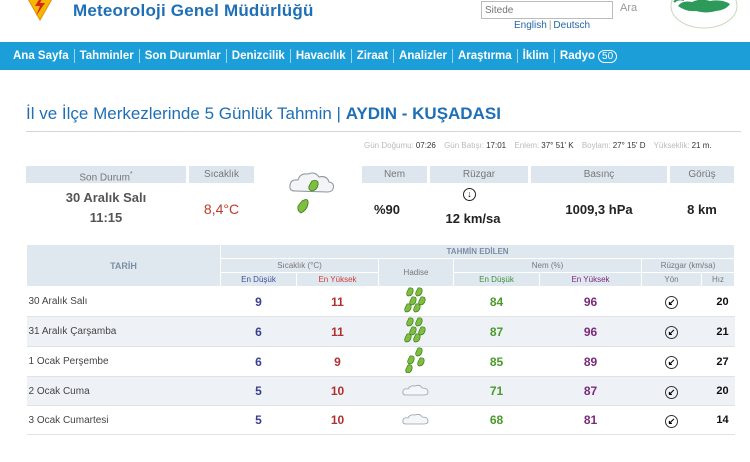 Image resolution: width=750 pixels, height=462 pixels. What do you see at coordinates (183, 56) in the screenshot?
I see `nav-son-durumlar: Son Durumlar` at bounding box center [183, 56].